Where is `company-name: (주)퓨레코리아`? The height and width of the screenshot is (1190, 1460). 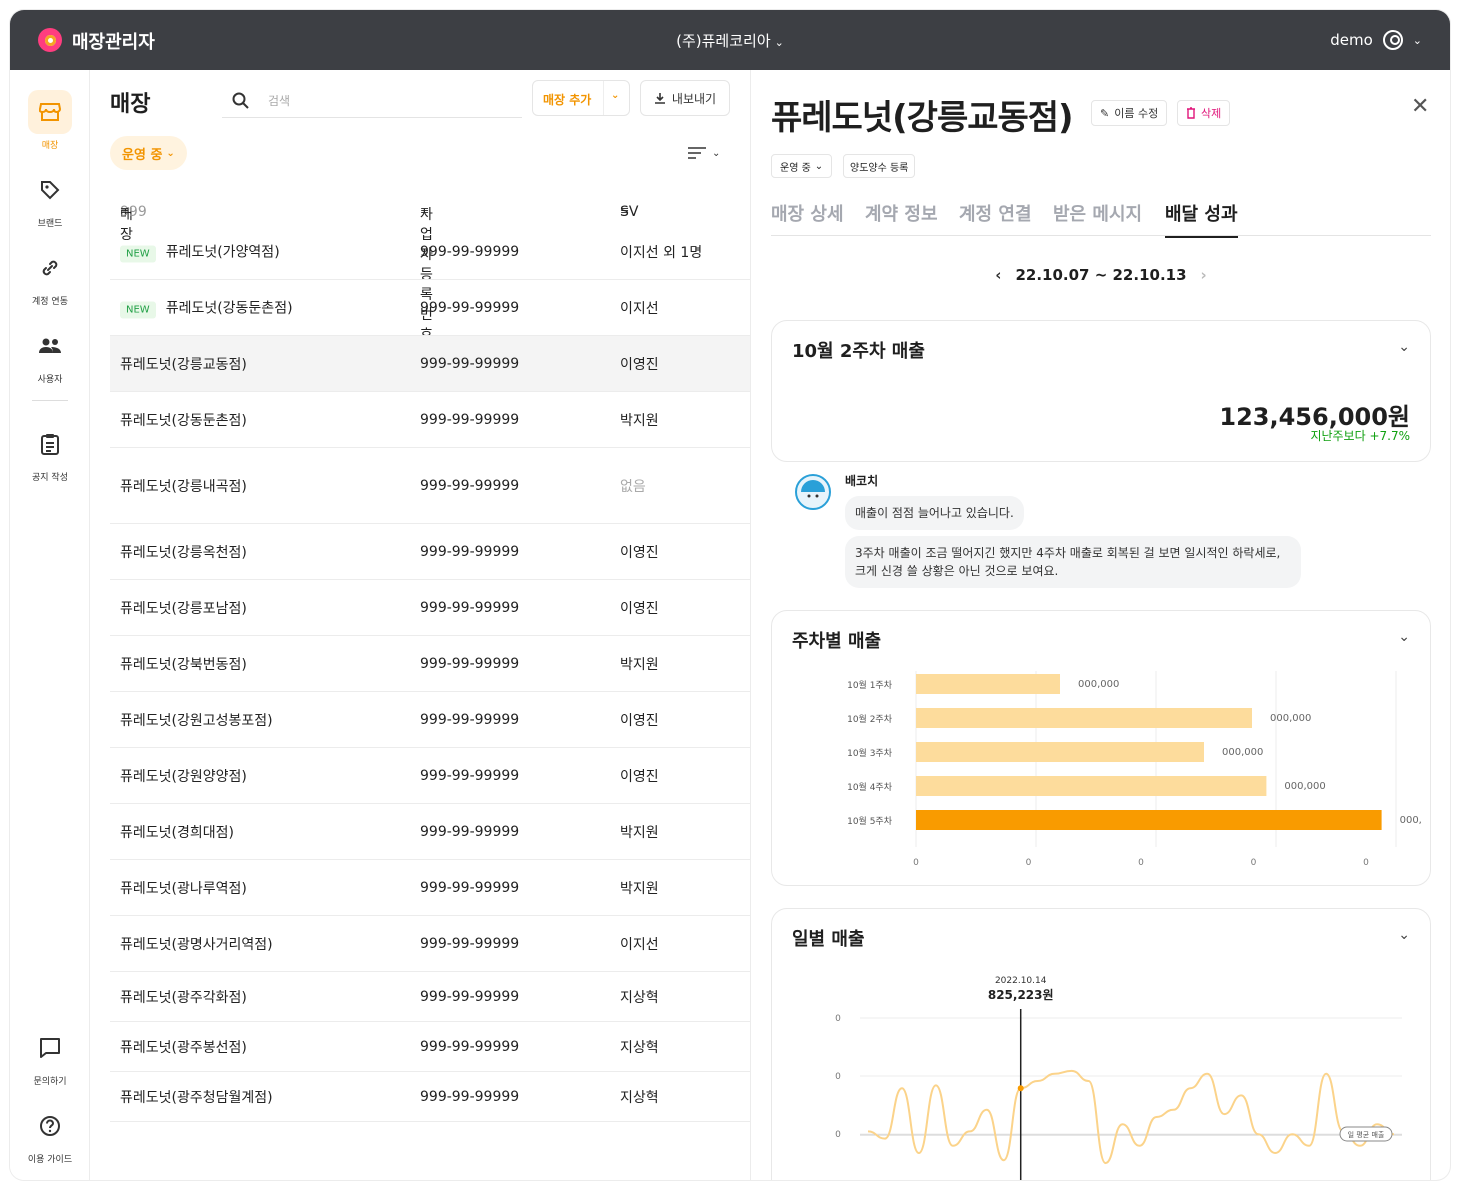
company-name: (주)퓨레코리아 is located at coordinates (723, 41).